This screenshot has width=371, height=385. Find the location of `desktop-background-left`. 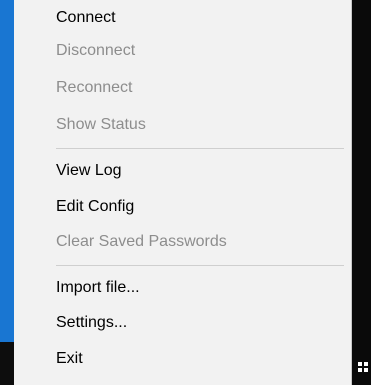

desktop-background-left is located at coordinates (7, 192).